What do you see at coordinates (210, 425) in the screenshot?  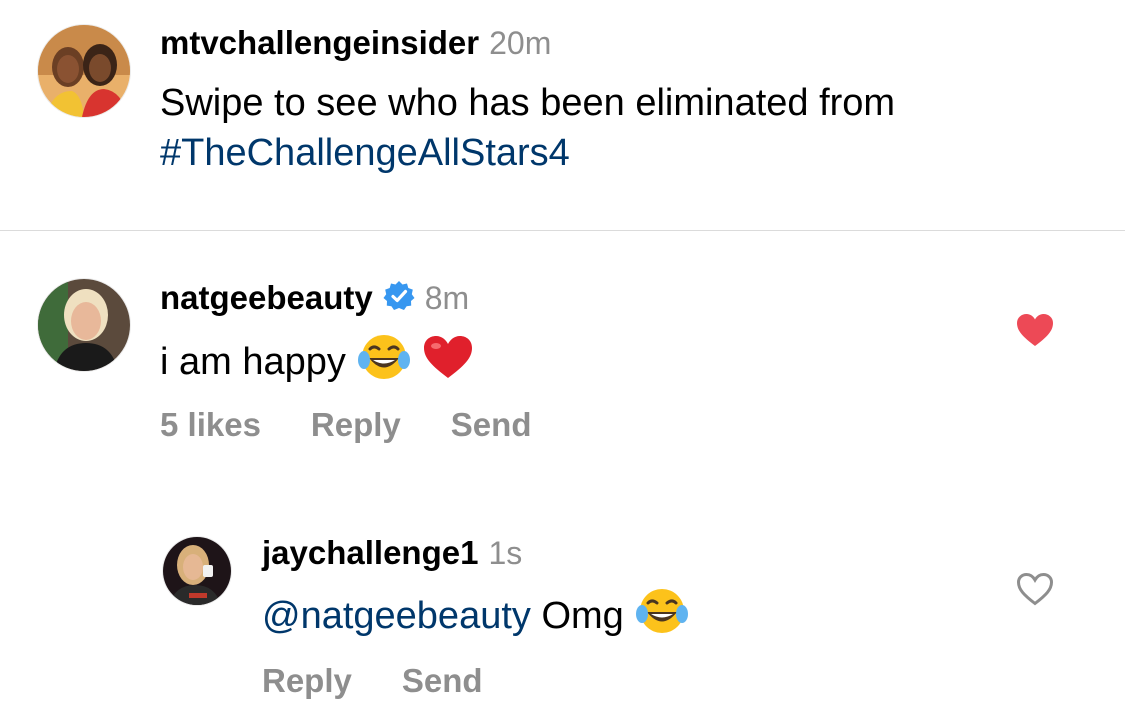 I see `comment-likes-count: 5 likes` at bounding box center [210, 425].